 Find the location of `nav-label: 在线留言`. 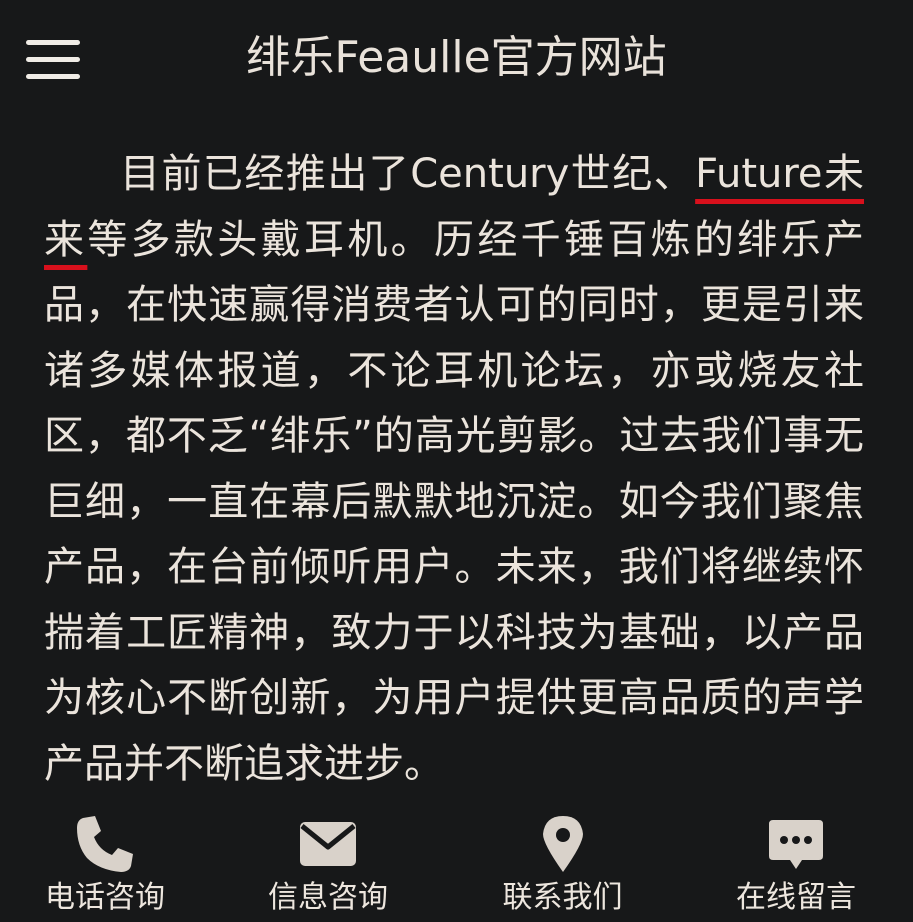

nav-label: 在线留言 is located at coordinates (796, 897).